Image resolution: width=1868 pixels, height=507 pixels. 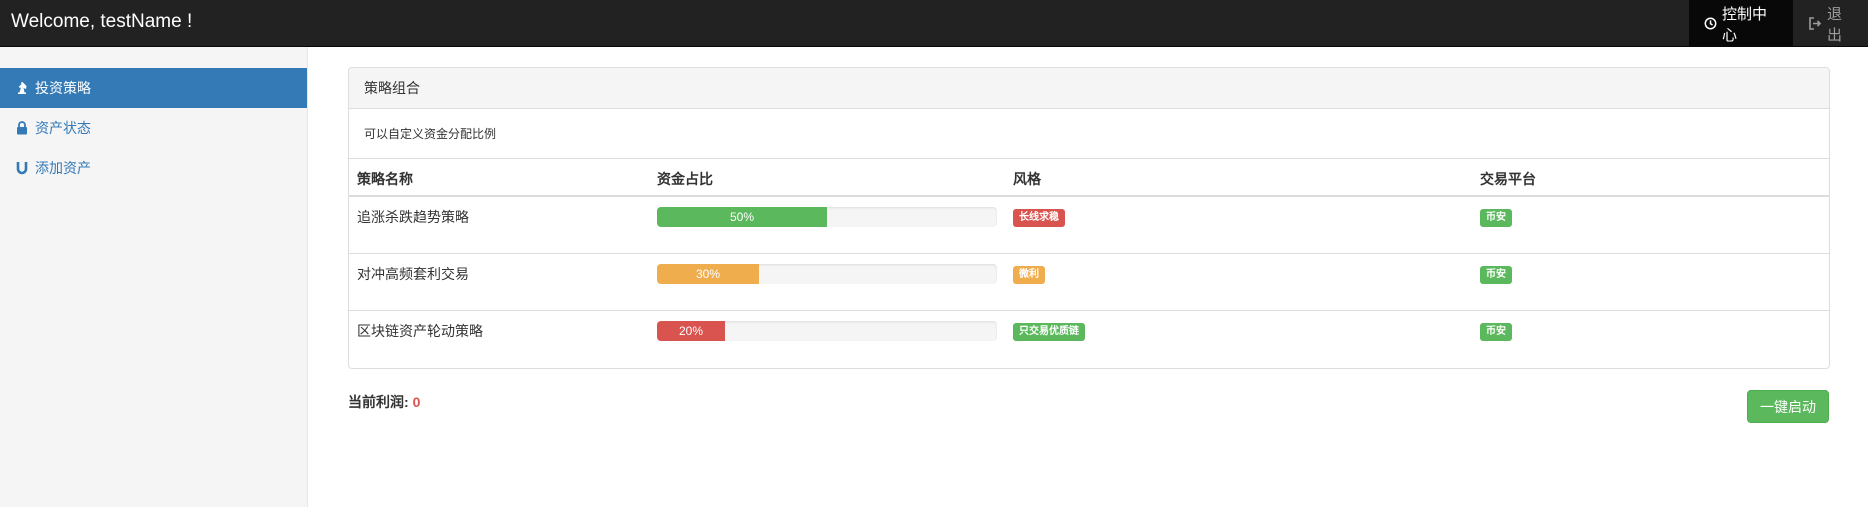 What do you see at coordinates (1089, 88) in the screenshot?
I see `panel-title: 策略组合` at bounding box center [1089, 88].